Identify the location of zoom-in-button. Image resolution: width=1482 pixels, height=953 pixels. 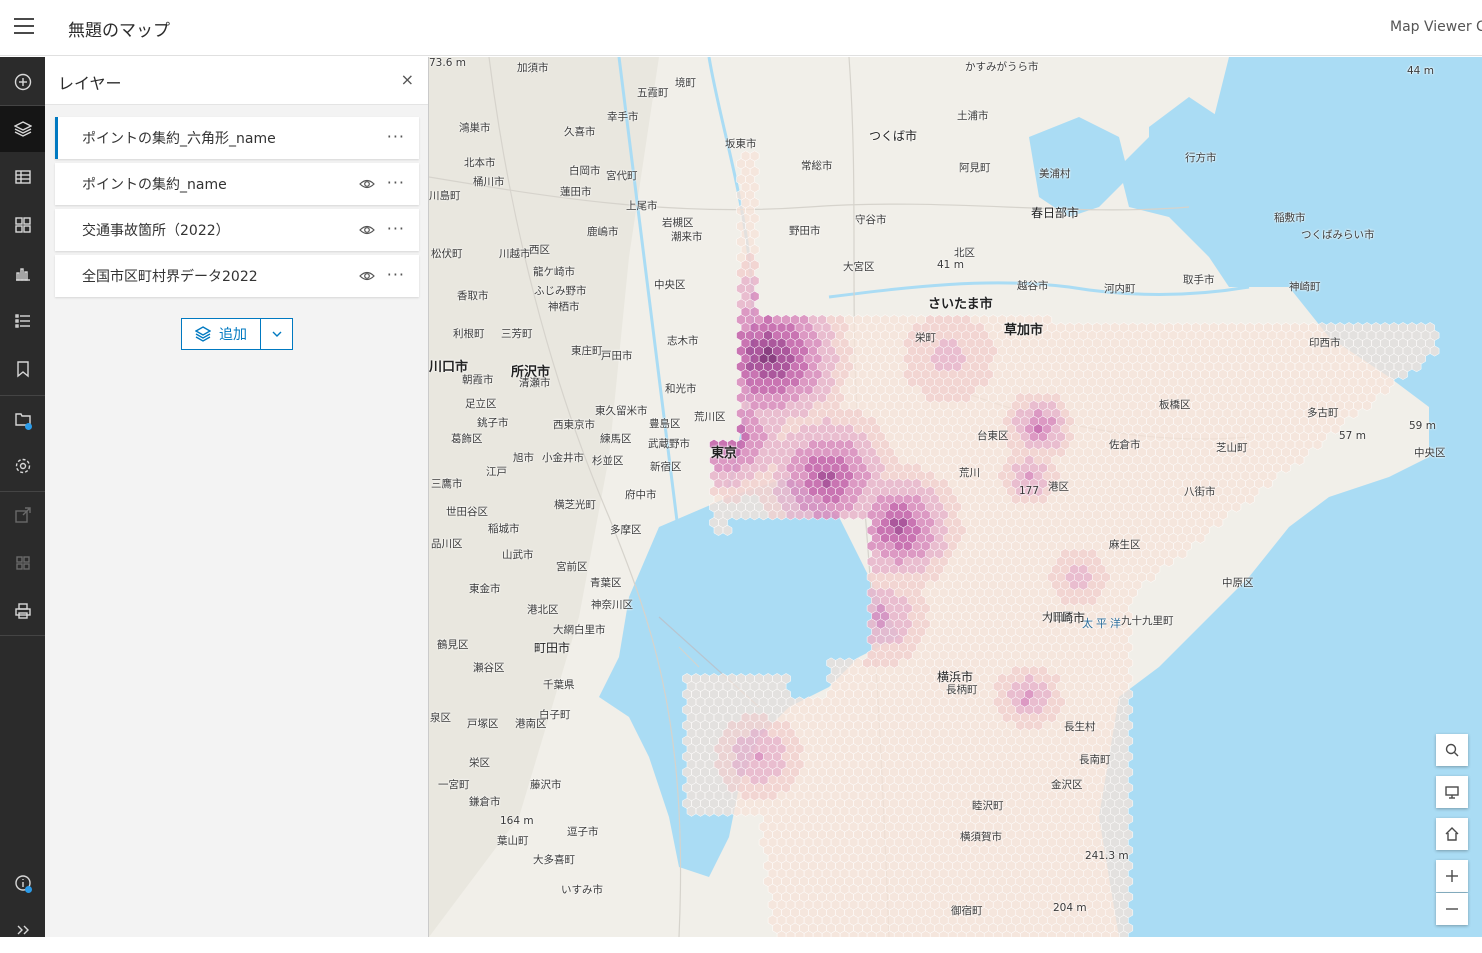
(1452, 876).